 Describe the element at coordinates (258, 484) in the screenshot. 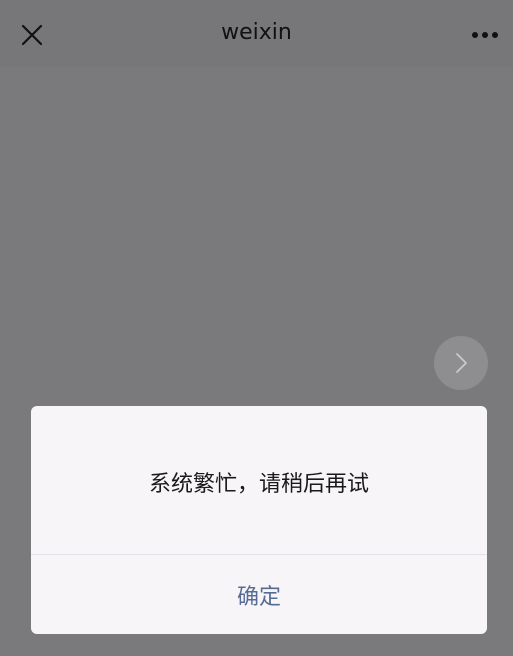

I see `dialog-message: 系统繁忙，请稍后再试` at that location.